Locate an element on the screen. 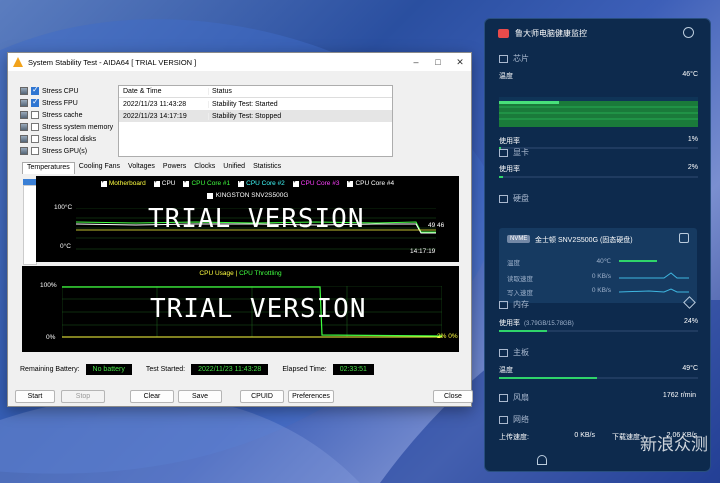 This screenshot has width=720, height=483. disk-read-sparkline is located at coordinates (654, 275).